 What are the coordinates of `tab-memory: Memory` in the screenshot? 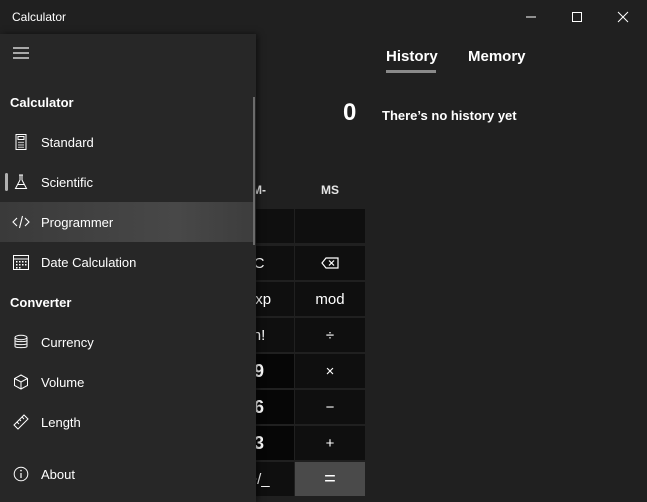 It's located at (497, 56).